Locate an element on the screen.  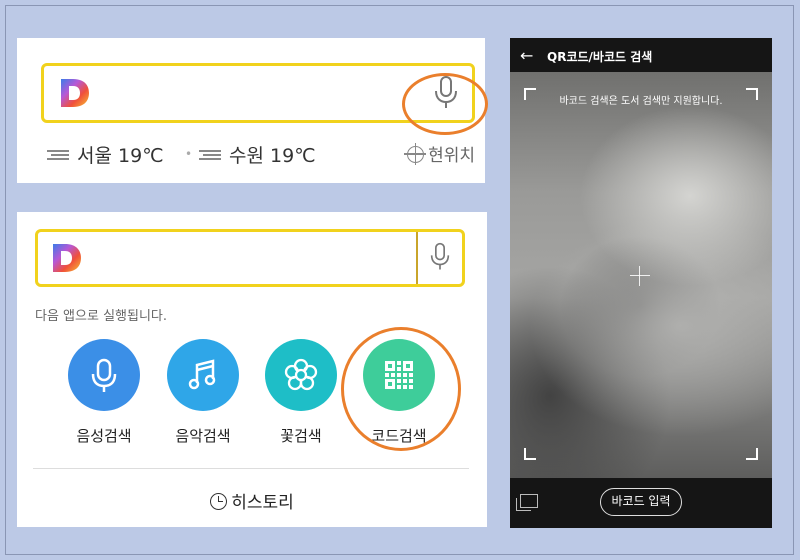
divider is located at coordinates (251, 468).